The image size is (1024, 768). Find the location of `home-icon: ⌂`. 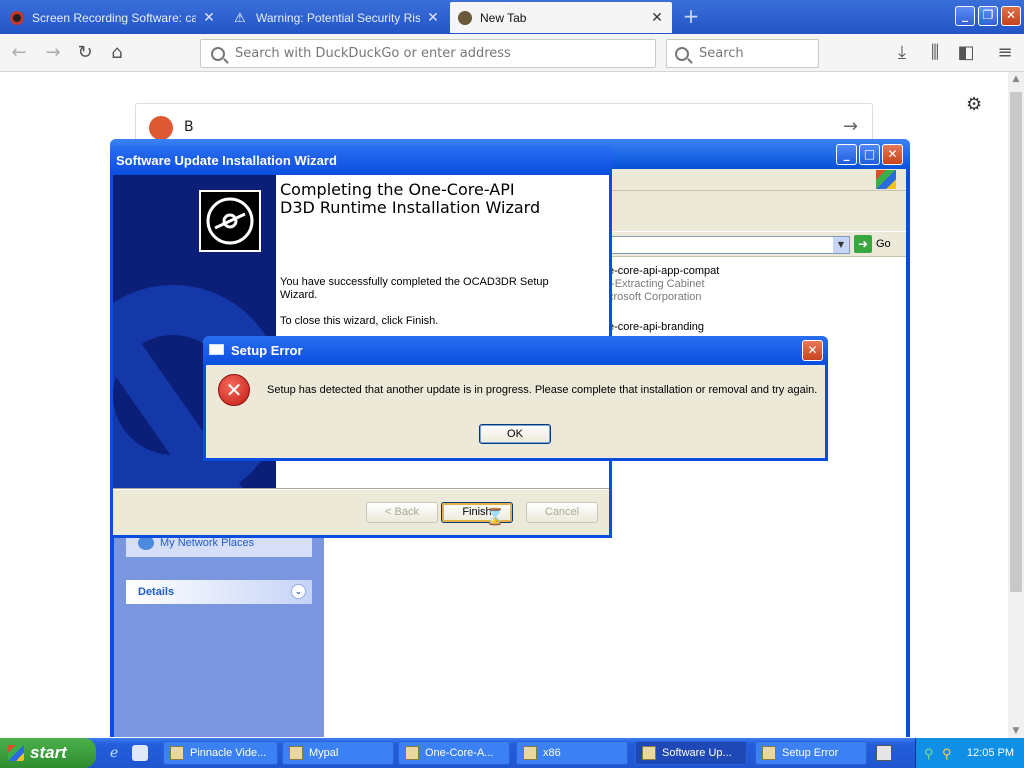

home-icon: ⌂ is located at coordinates (117, 53).